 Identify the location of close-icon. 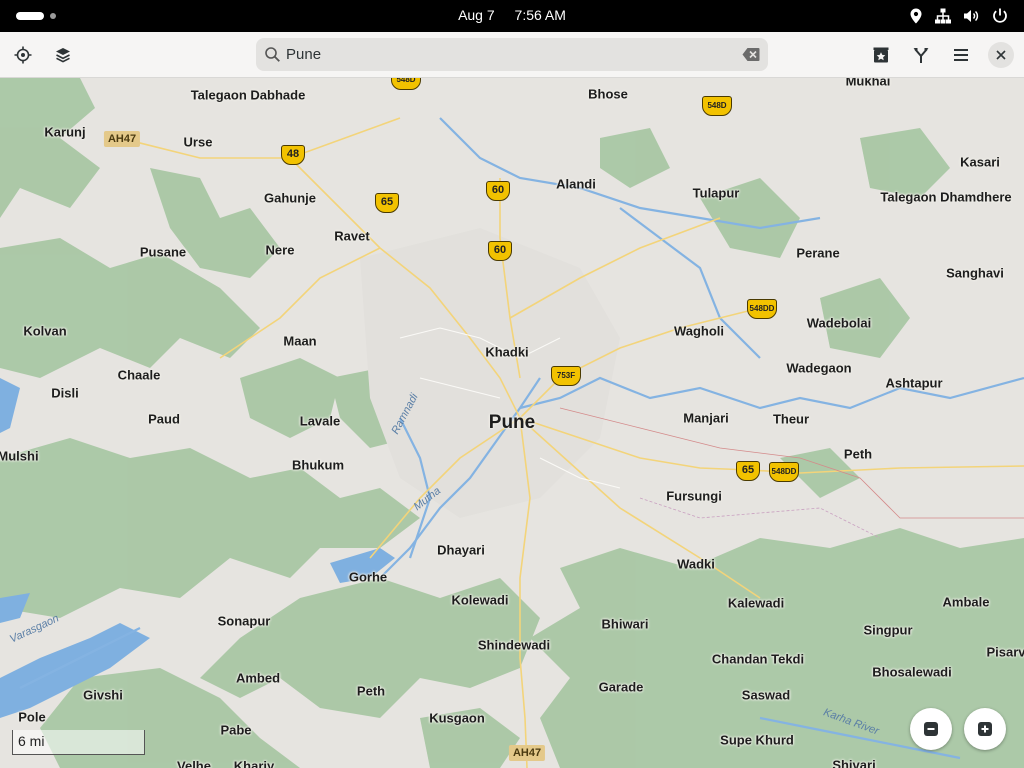
(1001, 55).